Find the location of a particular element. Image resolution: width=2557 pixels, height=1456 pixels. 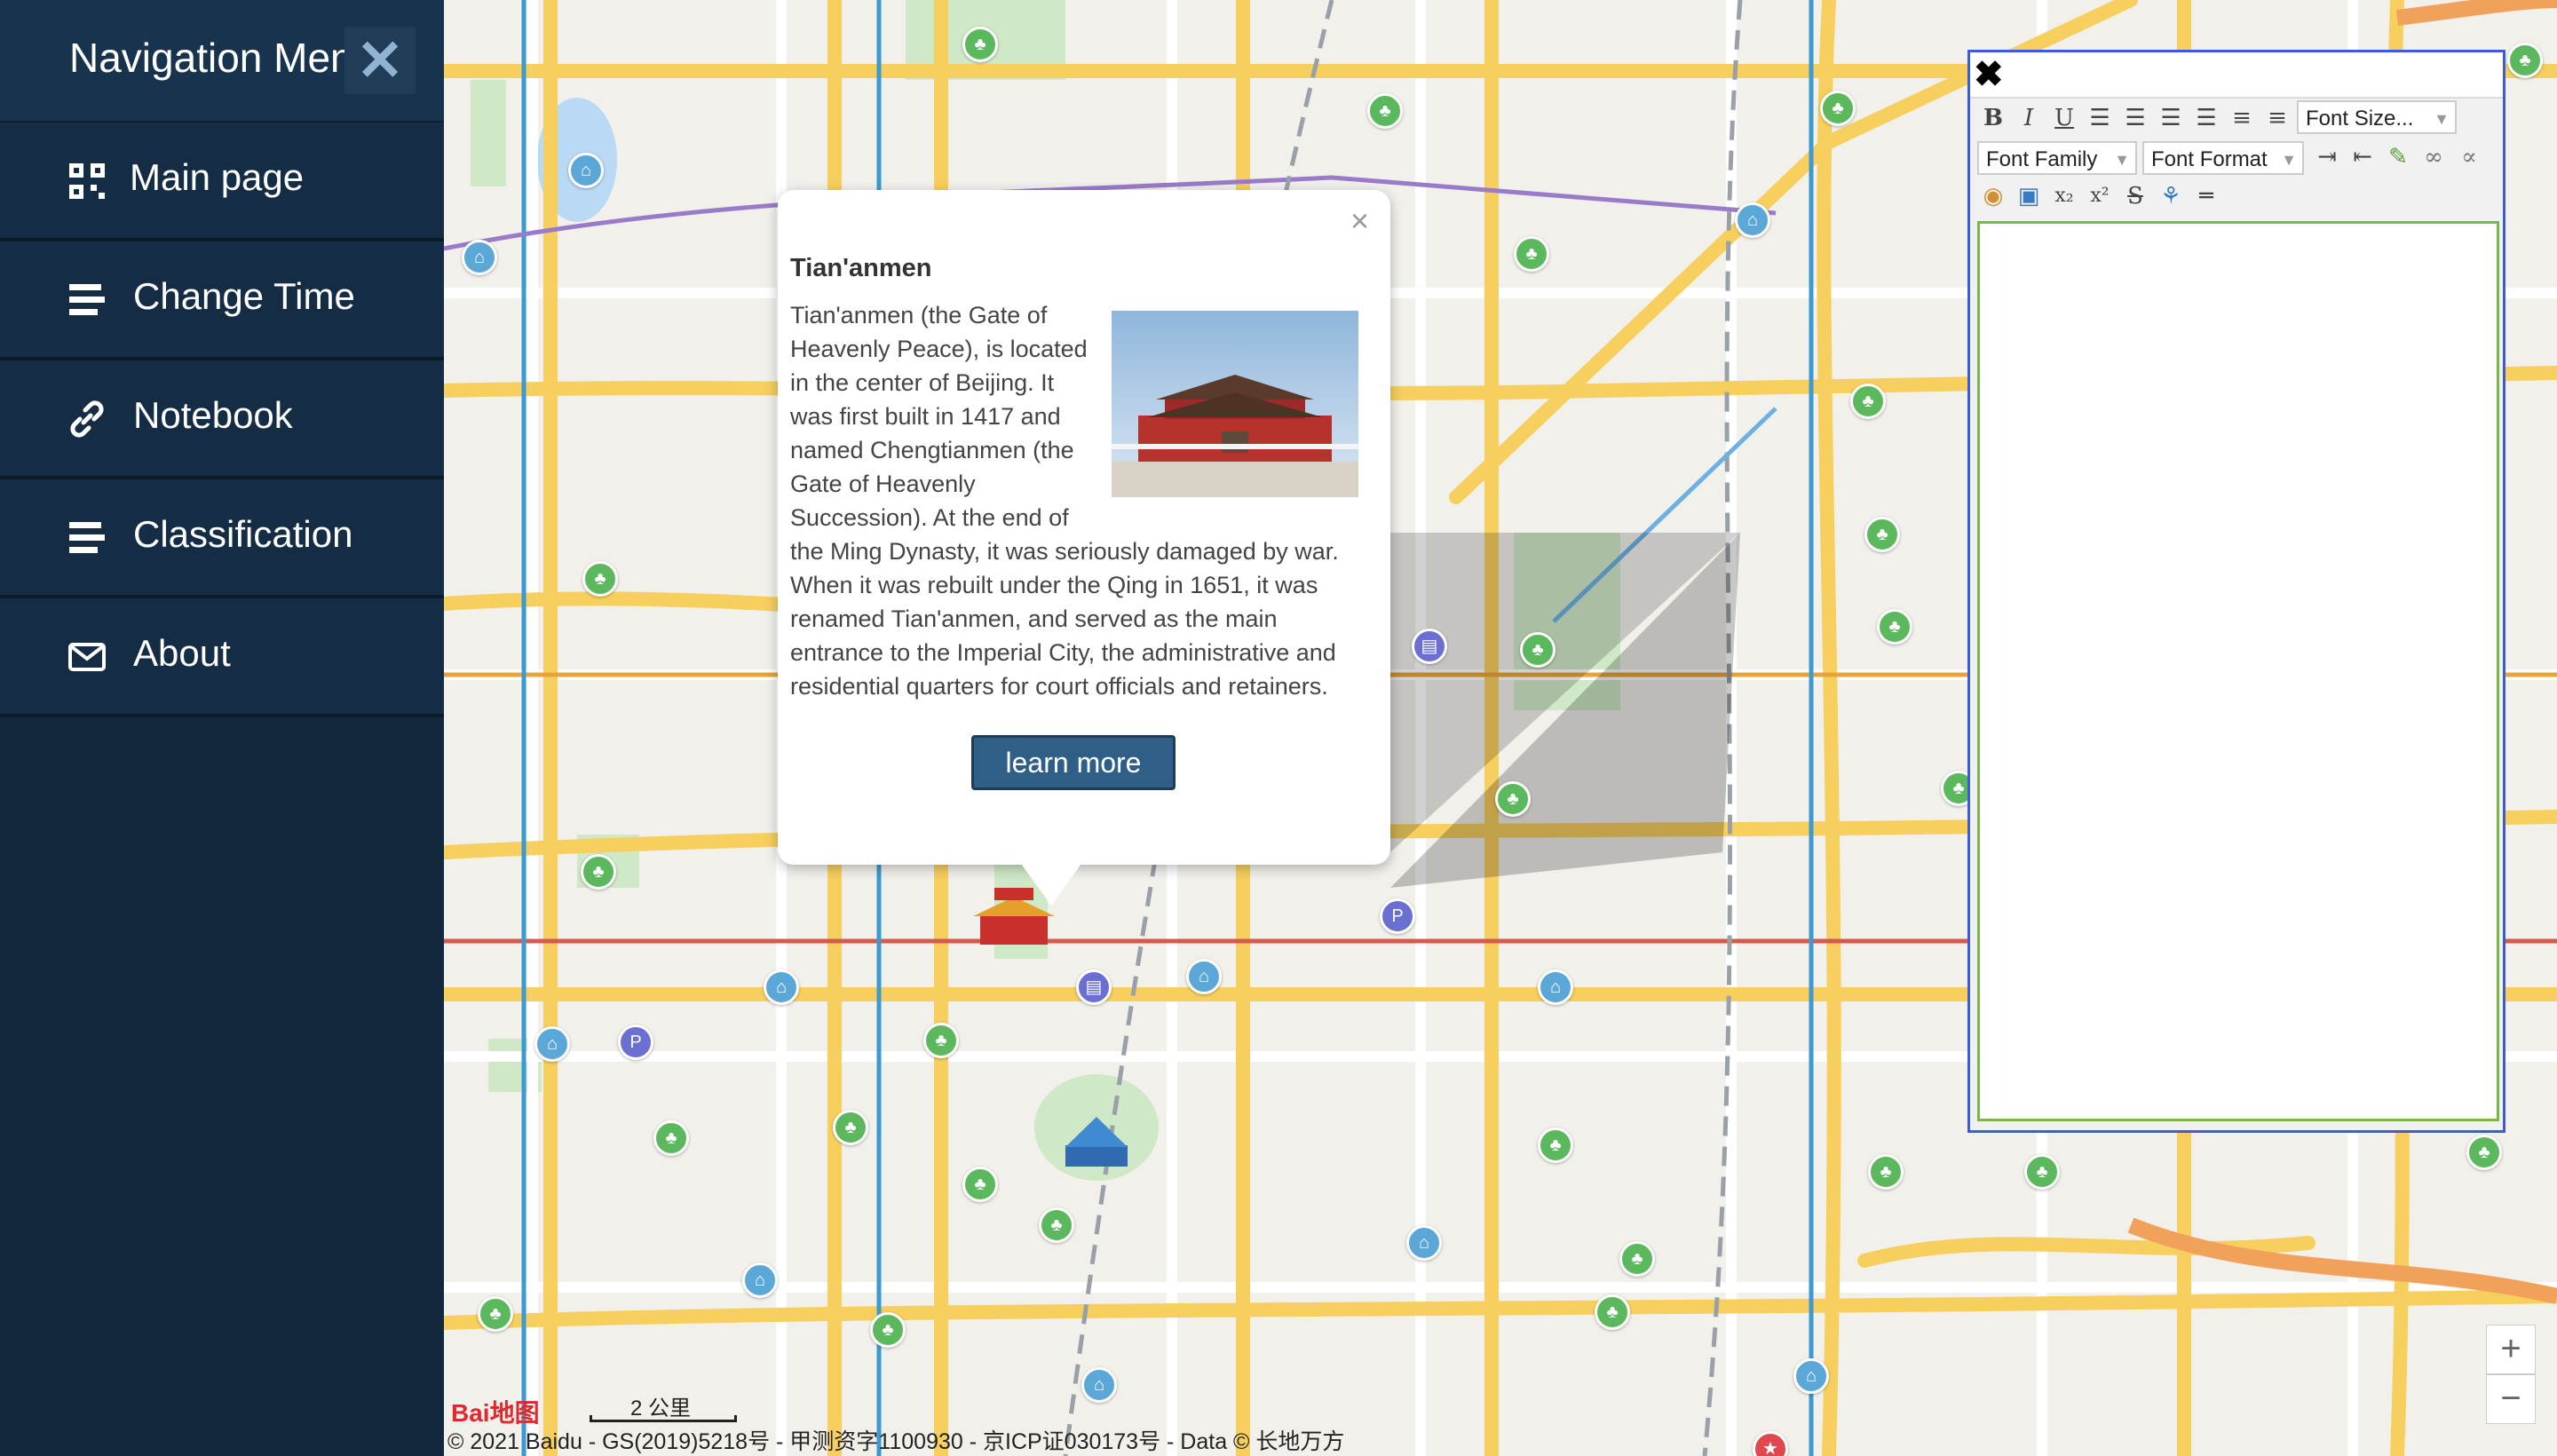

sidebar-item-notebook: Notebook is located at coordinates (222, 419).